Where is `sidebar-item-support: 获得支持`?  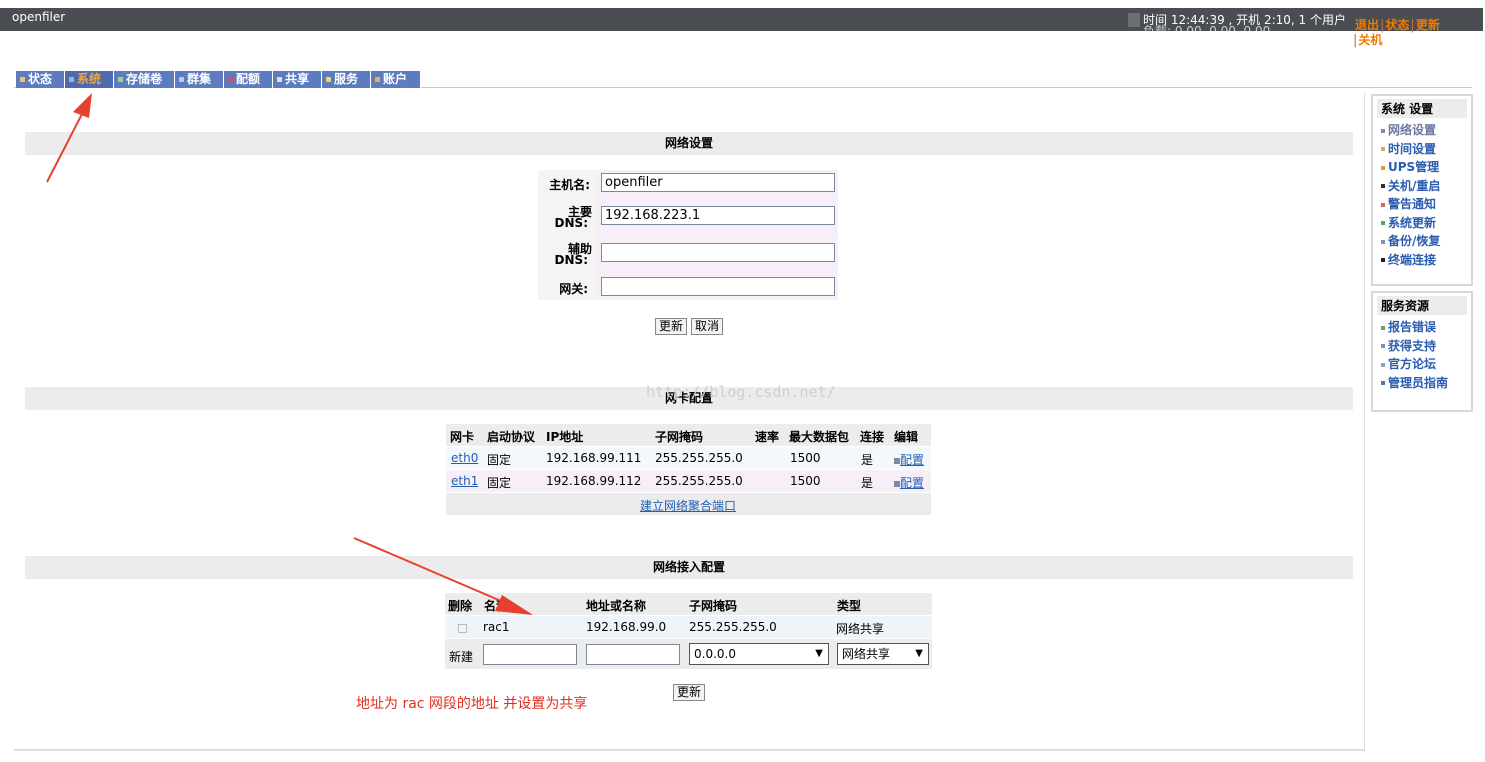 sidebar-item-support: 获得支持 is located at coordinates (1426, 346).